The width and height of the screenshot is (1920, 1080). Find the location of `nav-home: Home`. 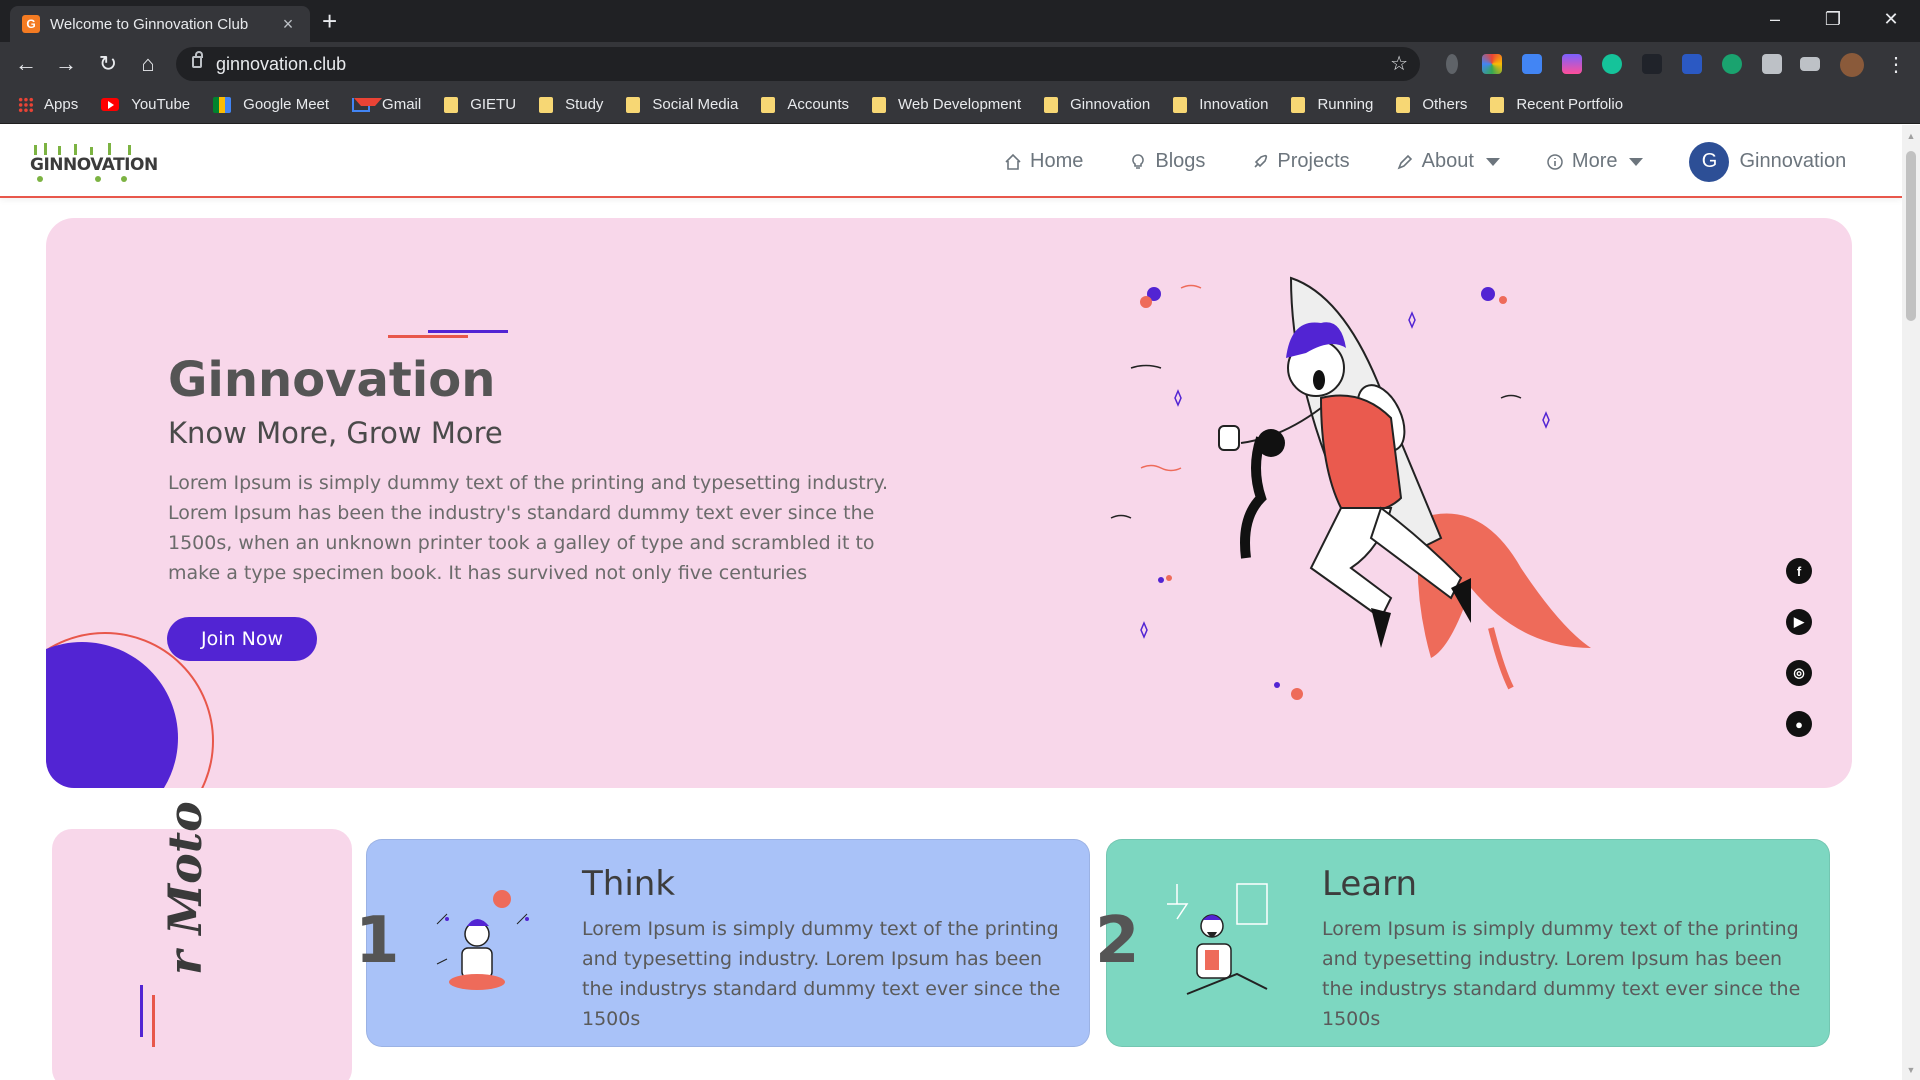

nav-home: Home is located at coordinates (1043, 161).